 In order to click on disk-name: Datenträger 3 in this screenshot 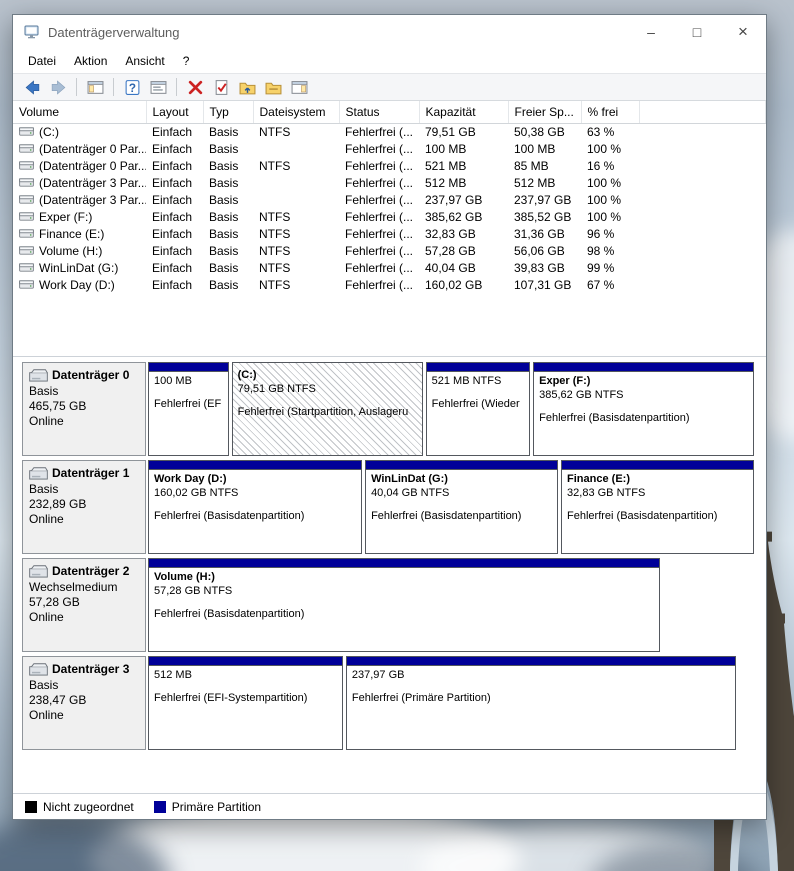, I will do `click(91, 669)`.